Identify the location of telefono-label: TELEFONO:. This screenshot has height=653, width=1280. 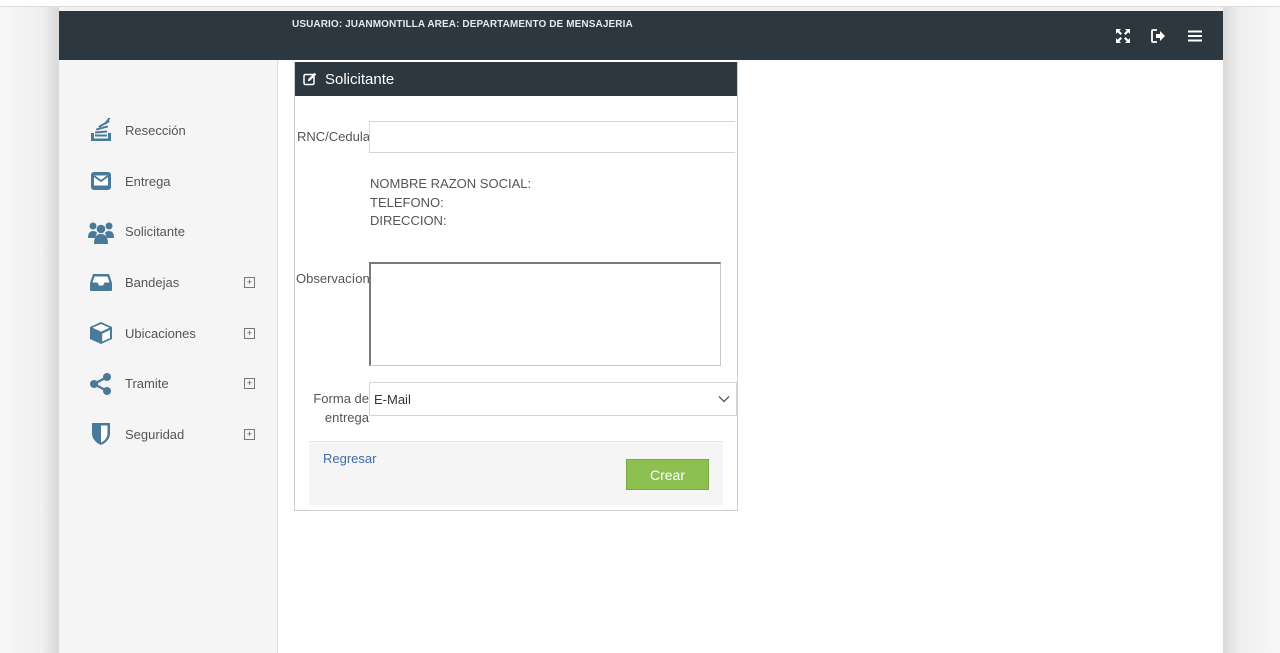
(407, 202).